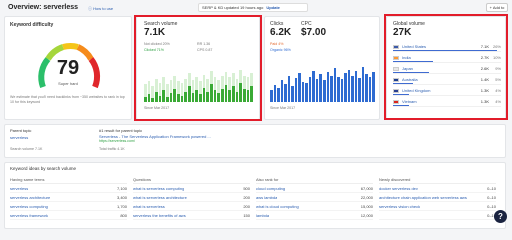  I want to click on result-url: https://serverless.com/, so click(117, 141).